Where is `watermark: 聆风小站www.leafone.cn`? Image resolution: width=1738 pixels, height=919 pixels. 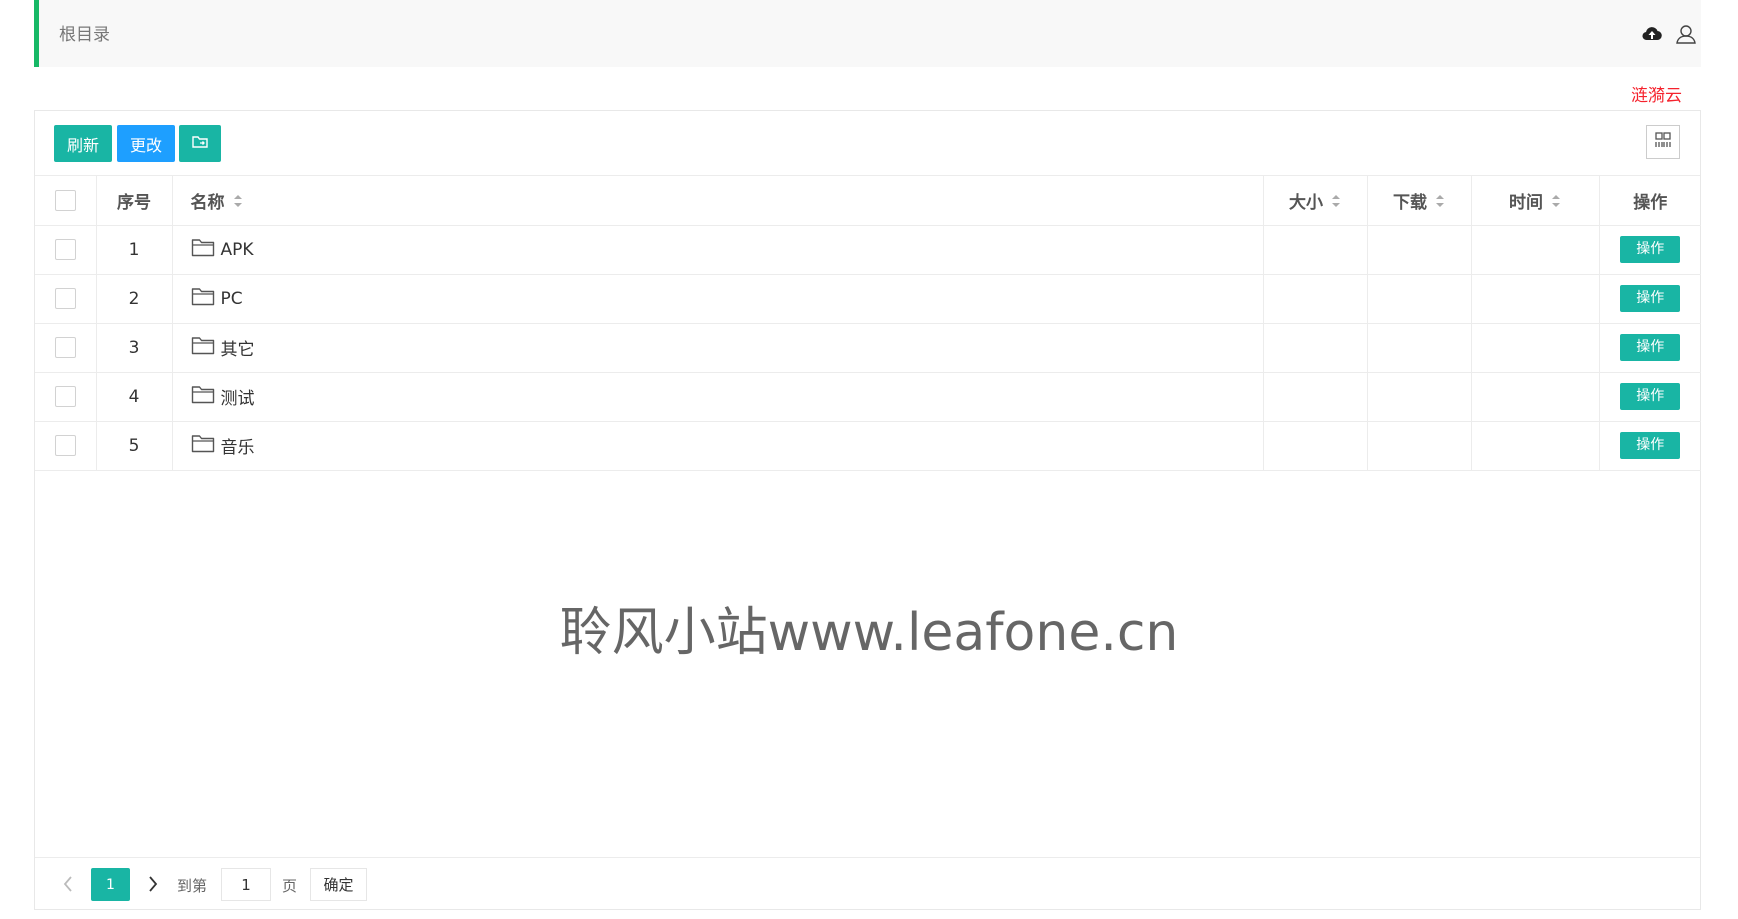
watermark: 聆风小站www.leafone.cn is located at coordinates (869, 633).